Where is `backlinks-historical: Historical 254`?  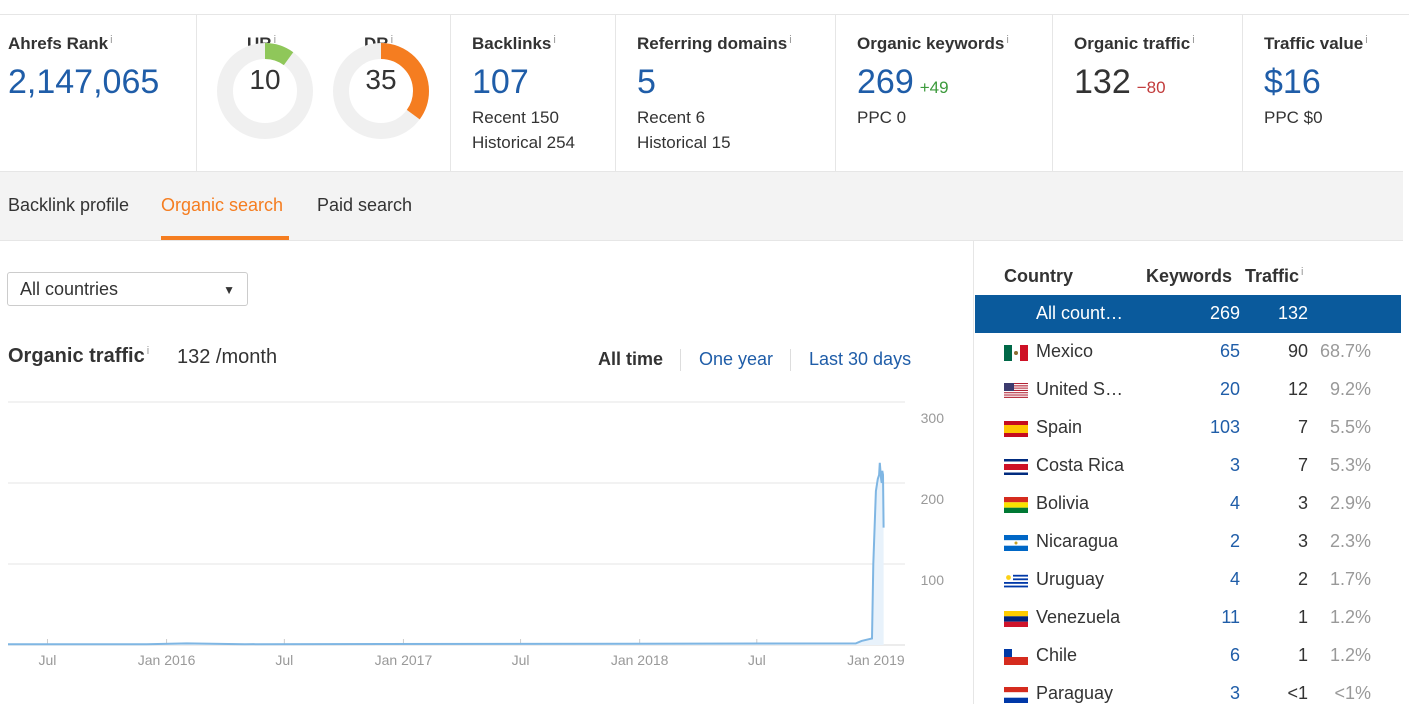 backlinks-historical: Historical 254 is located at coordinates (523, 142).